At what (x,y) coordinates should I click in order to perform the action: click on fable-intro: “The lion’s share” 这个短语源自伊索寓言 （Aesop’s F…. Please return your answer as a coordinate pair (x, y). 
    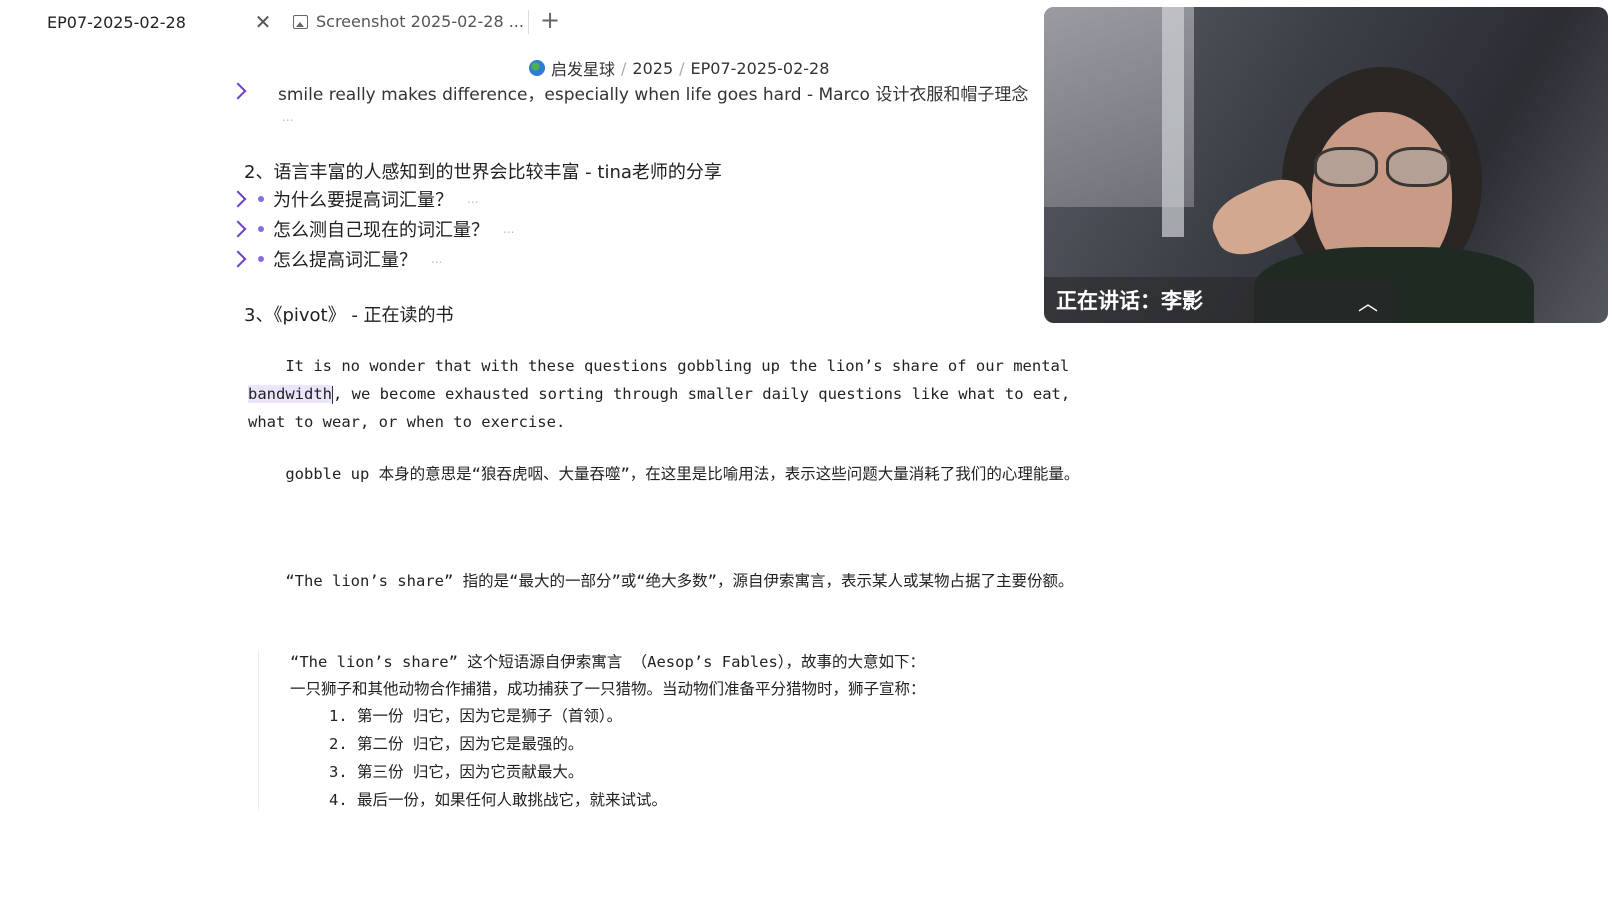
    Looking at the image, I should click on (695, 662).